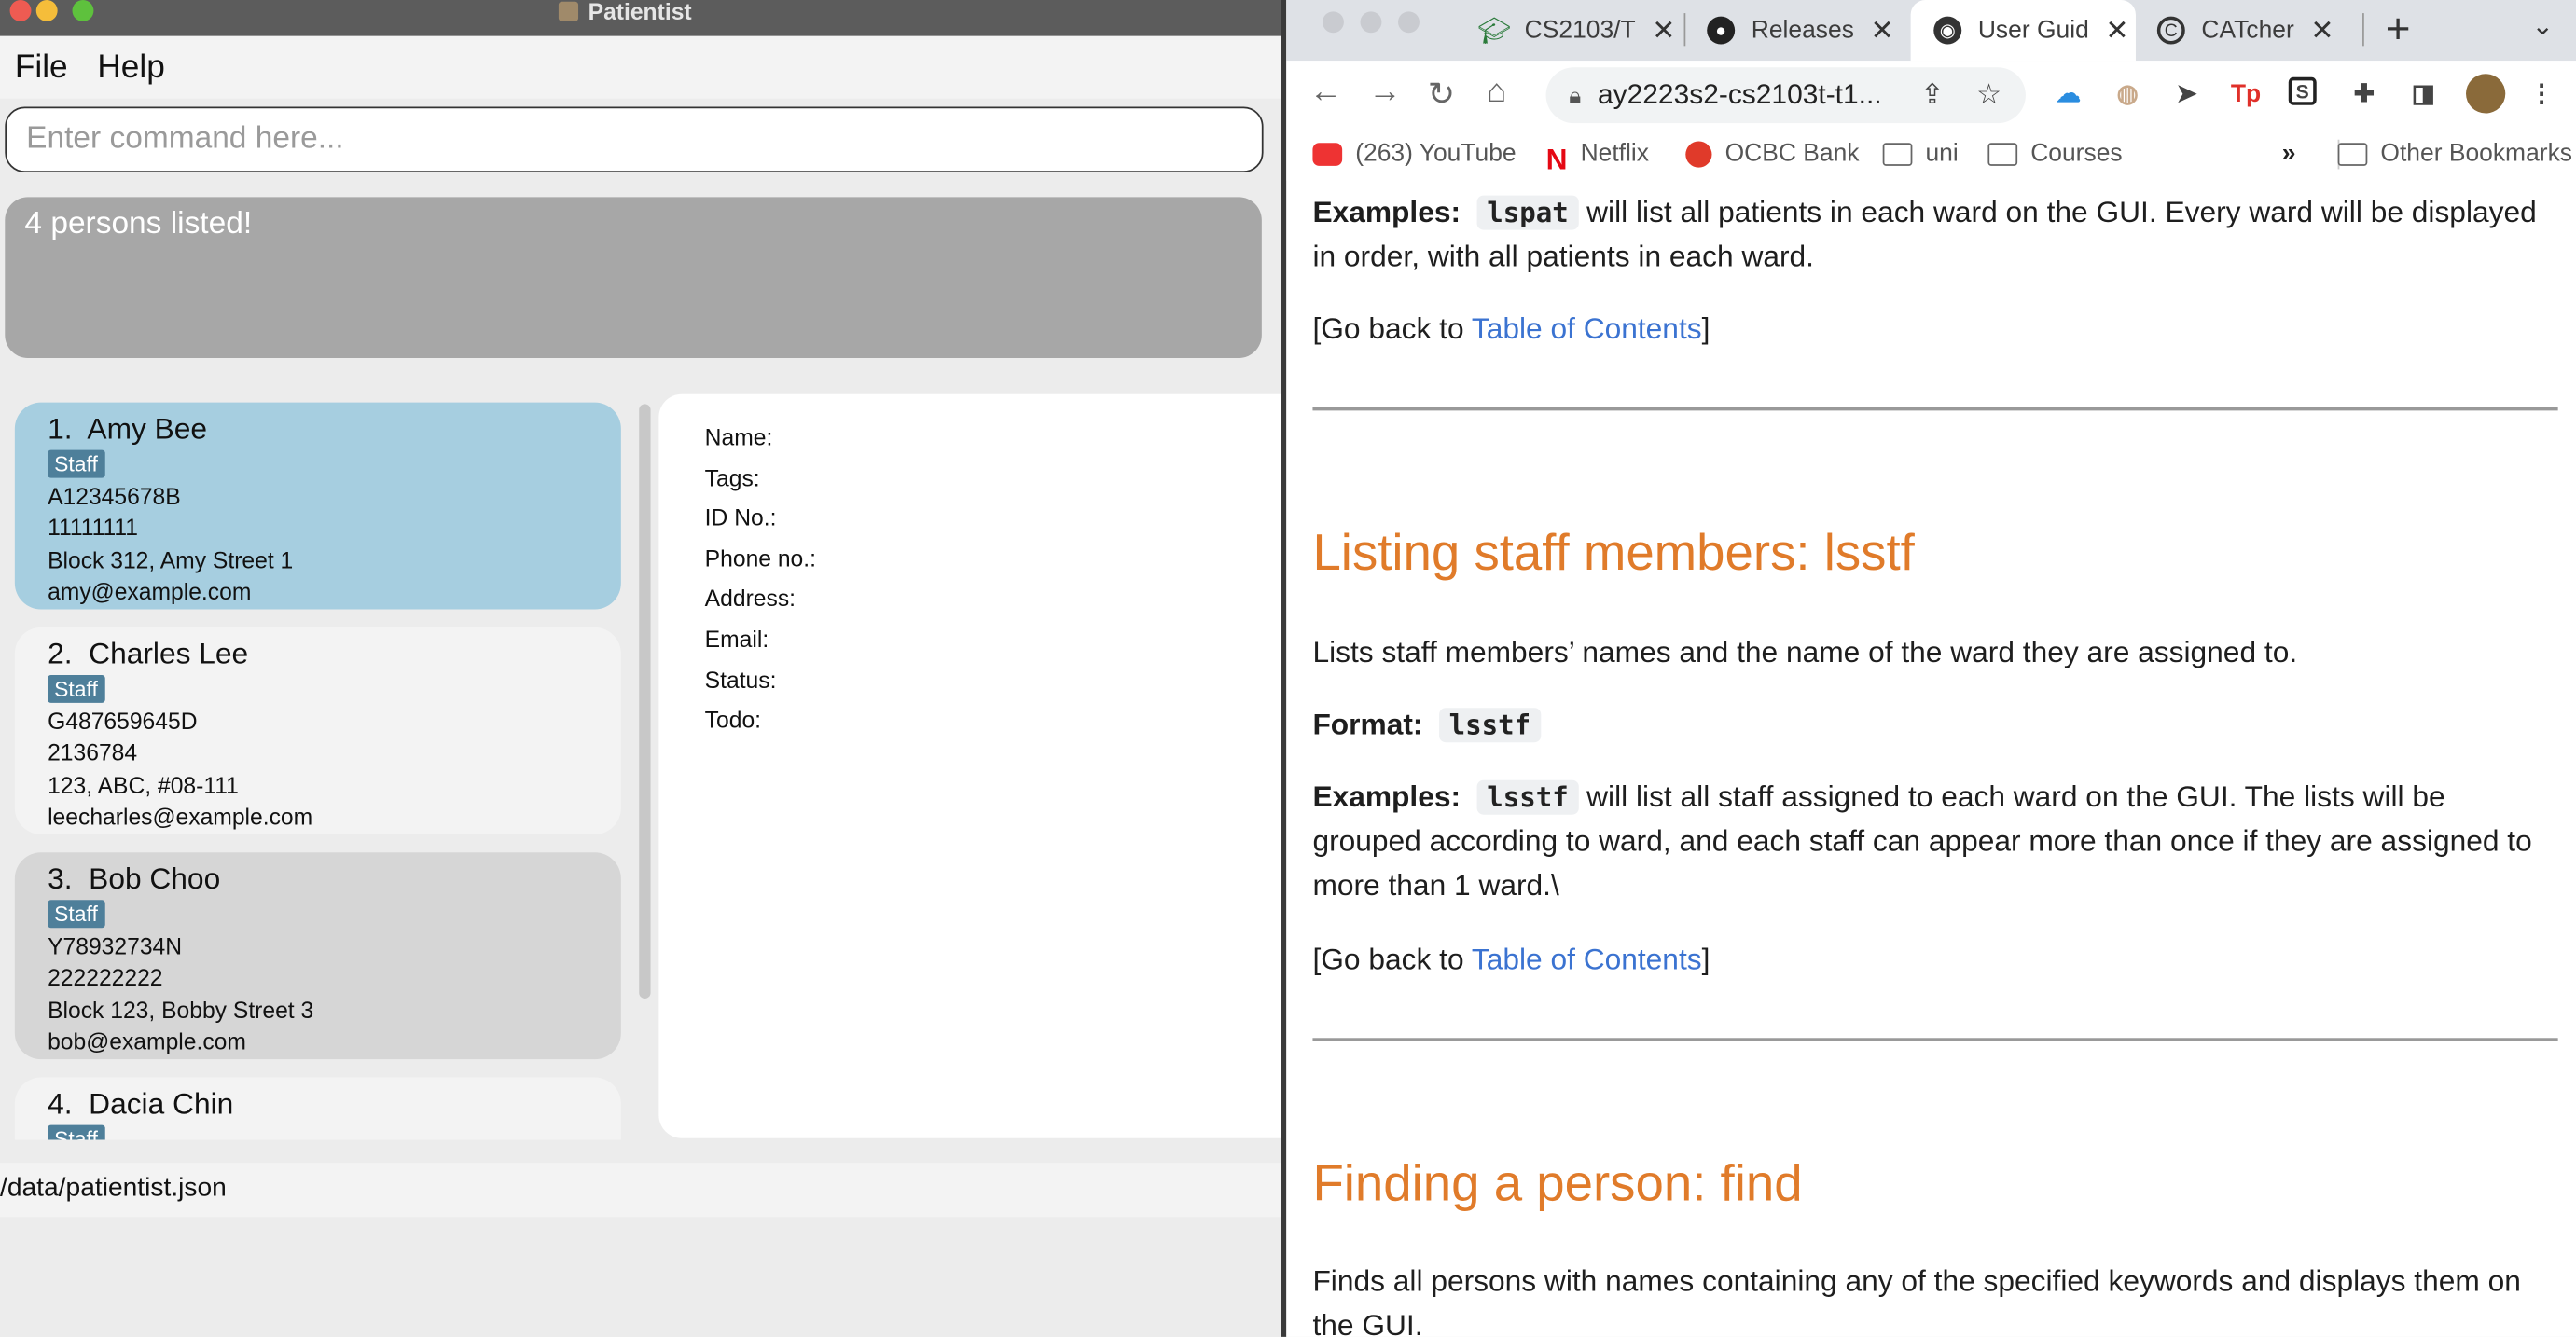  I want to click on puzzle-extensions-icon: ✚, so click(2363, 94).